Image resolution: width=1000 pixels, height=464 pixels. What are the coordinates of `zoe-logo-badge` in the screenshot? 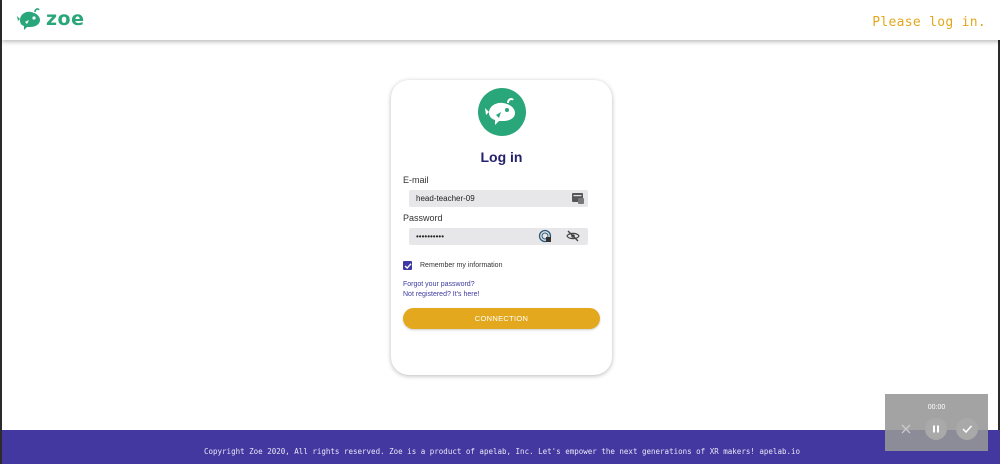 It's located at (502, 112).